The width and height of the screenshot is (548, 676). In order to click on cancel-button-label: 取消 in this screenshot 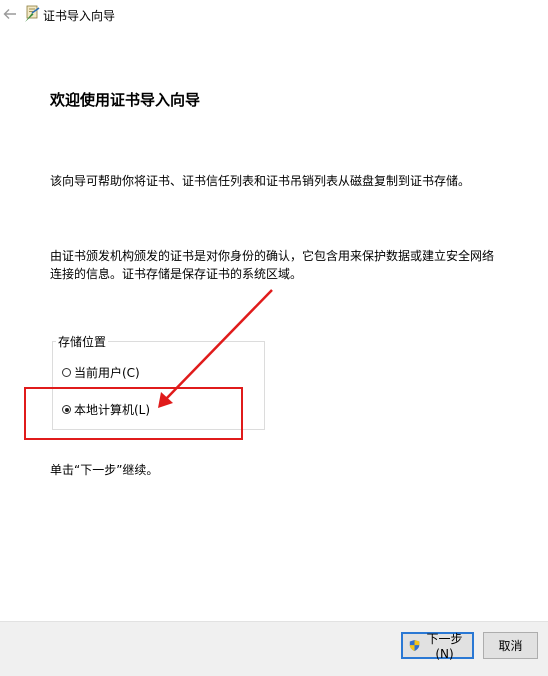, I will do `click(510, 646)`.